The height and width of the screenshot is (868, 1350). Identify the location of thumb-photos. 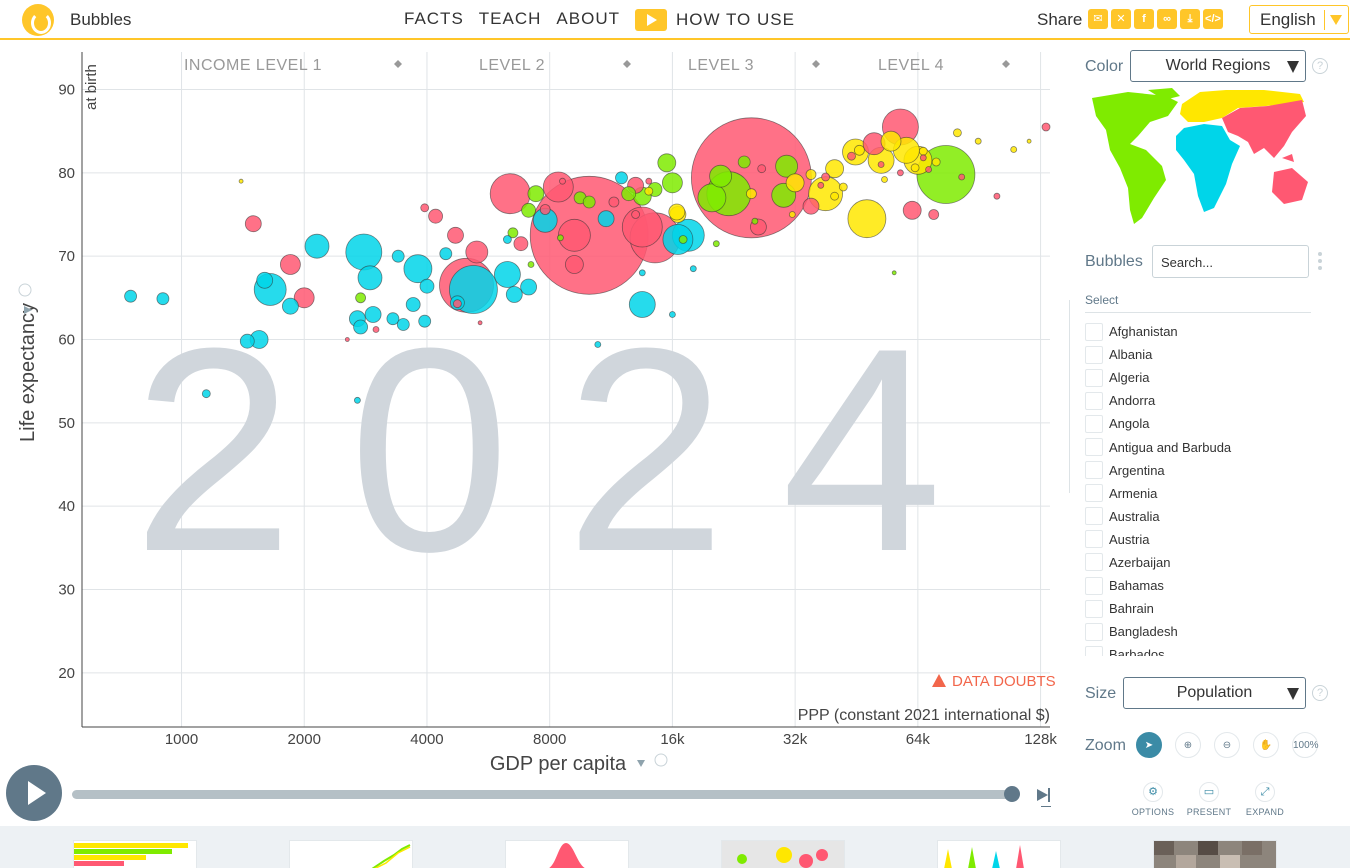
(1215, 854).